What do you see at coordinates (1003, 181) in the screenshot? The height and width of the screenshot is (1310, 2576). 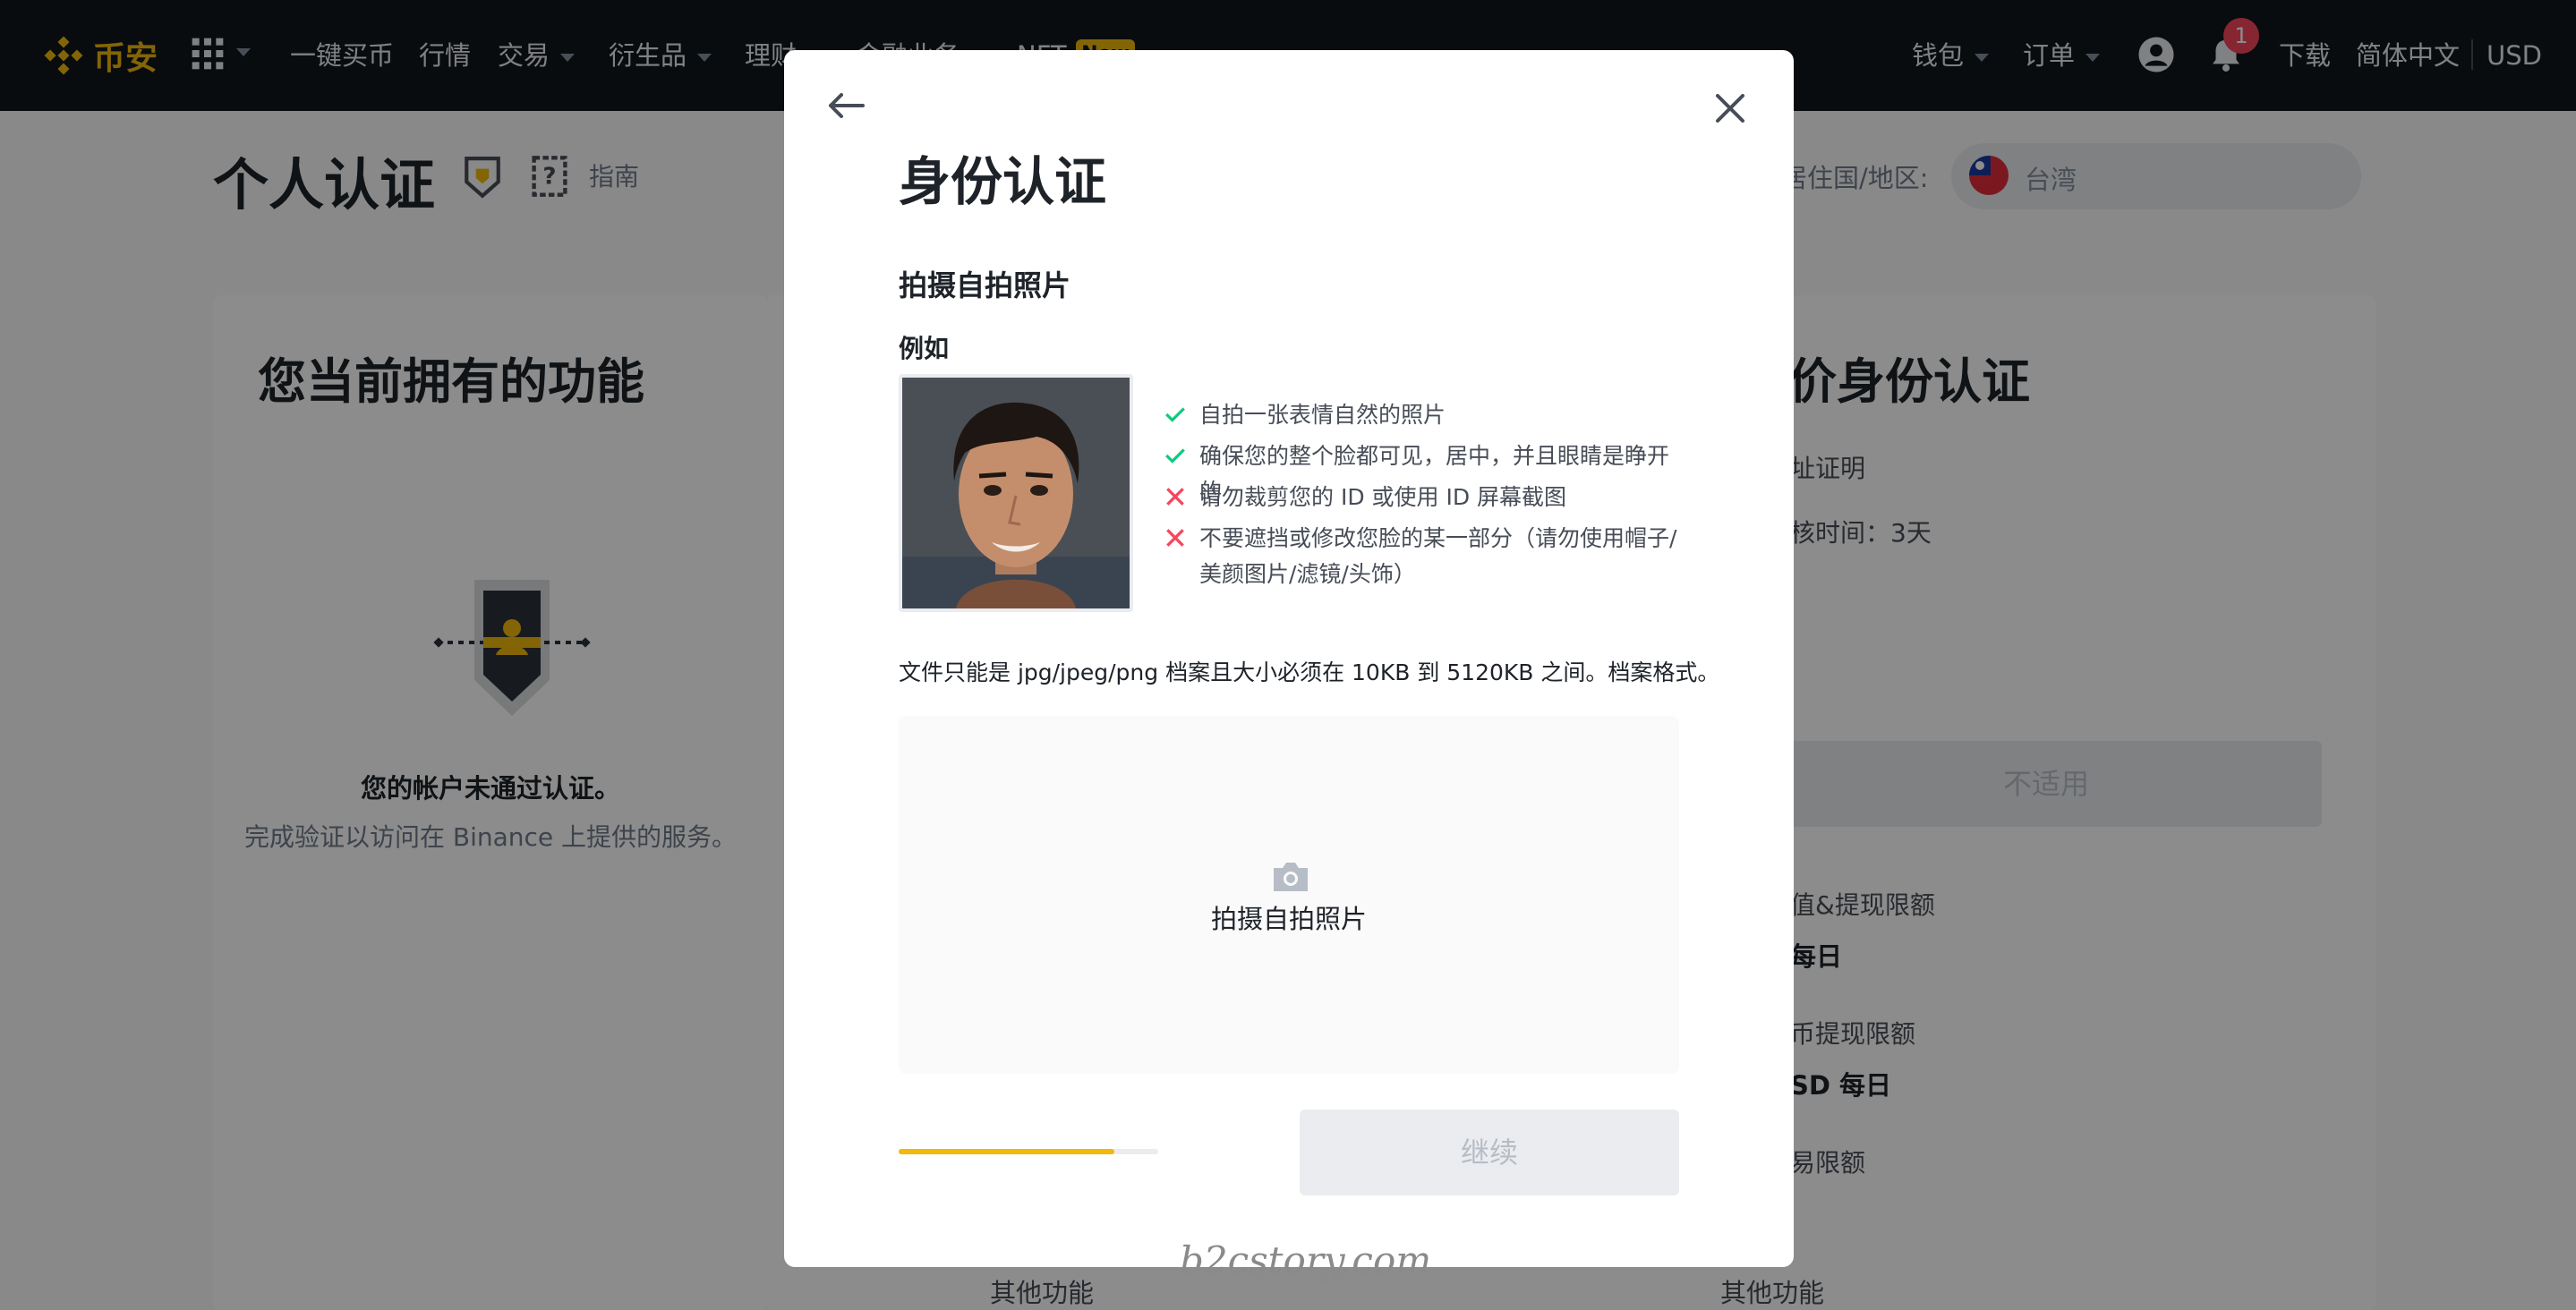 I see `modal-title: 身份认证` at bounding box center [1003, 181].